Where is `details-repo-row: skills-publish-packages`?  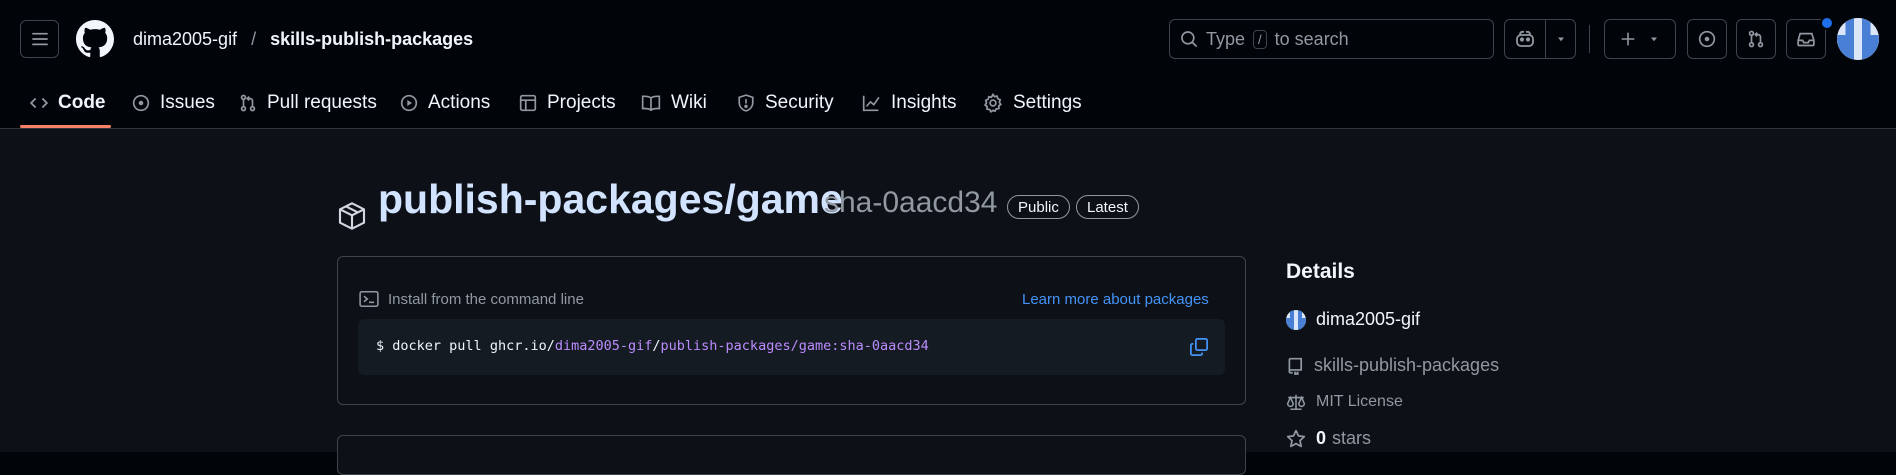
details-repo-row: skills-publish-packages is located at coordinates (1392, 365).